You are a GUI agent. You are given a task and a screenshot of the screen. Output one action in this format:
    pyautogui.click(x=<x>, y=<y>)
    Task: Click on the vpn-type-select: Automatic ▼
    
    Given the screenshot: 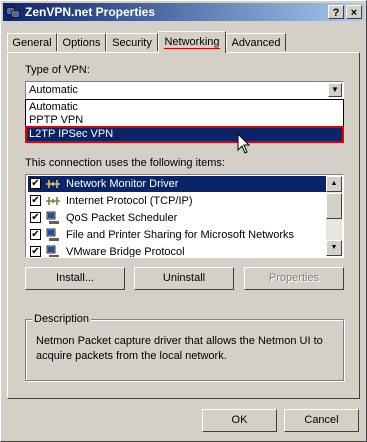 What is the action you would take?
    pyautogui.click(x=184, y=90)
    